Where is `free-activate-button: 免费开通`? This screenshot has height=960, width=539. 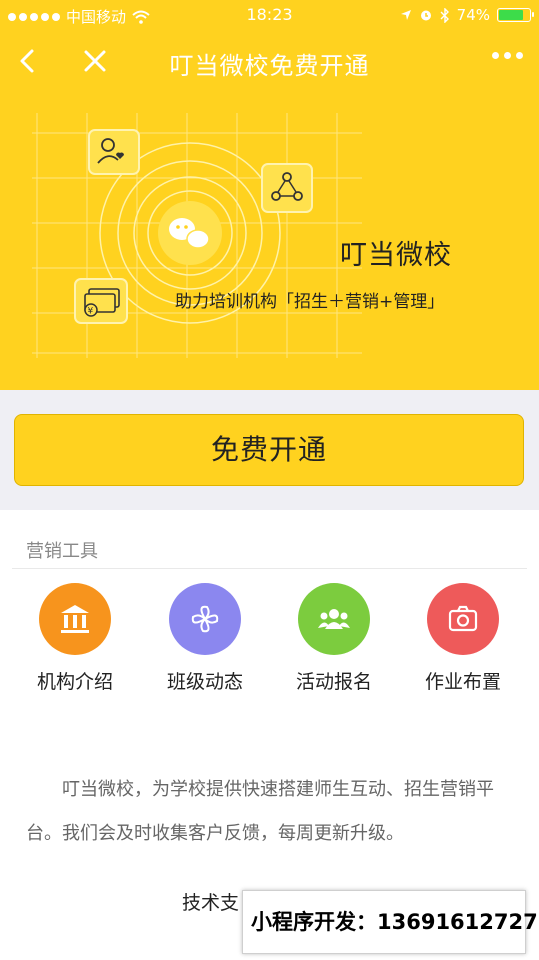 free-activate-button: 免费开通 is located at coordinates (269, 450).